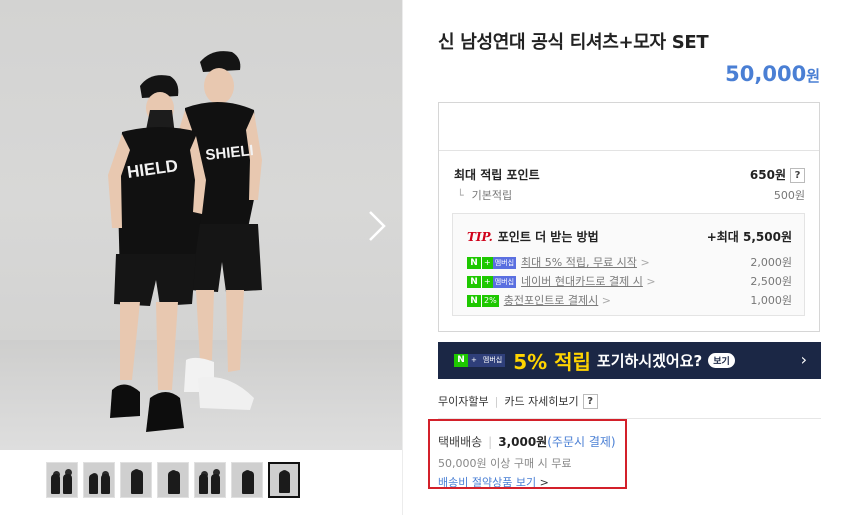 Image resolution: width=850 pixels, height=515 pixels. What do you see at coordinates (721, 360) in the screenshot?
I see `banner-see-badge: 보기` at bounding box center [721, 360].